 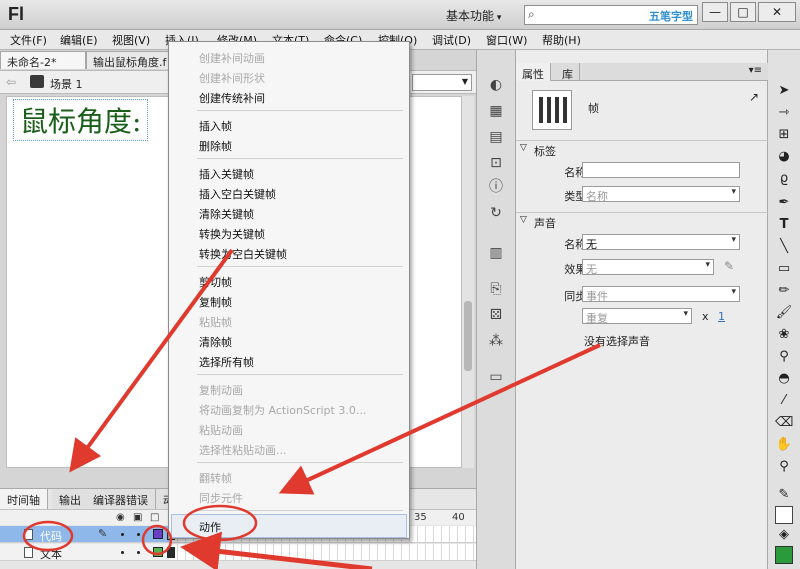 What do you see at coordinates (66, 84) in the screenshot?
I see `scene-label: 场景 1` at bounding box center [66, 84].